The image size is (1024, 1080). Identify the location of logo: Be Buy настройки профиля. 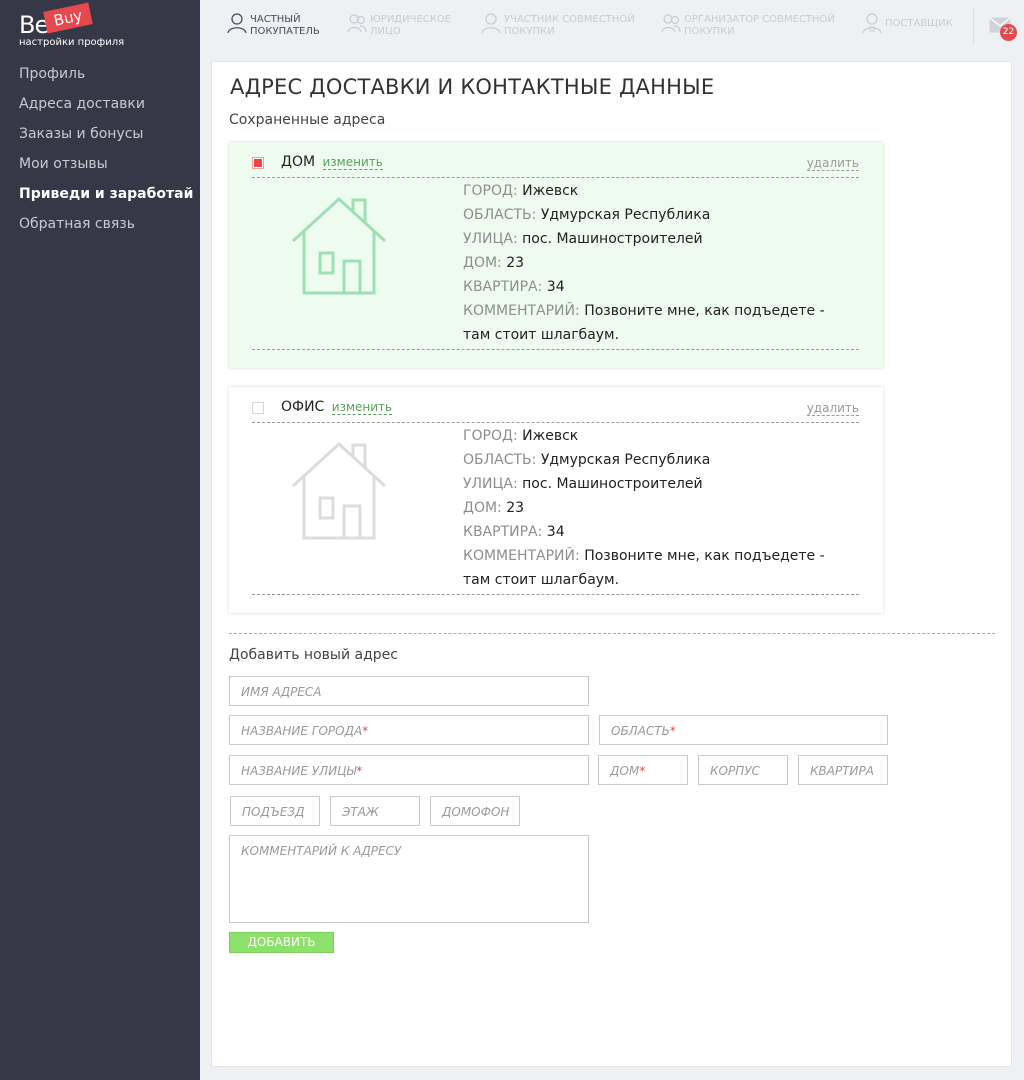
(74, 27).